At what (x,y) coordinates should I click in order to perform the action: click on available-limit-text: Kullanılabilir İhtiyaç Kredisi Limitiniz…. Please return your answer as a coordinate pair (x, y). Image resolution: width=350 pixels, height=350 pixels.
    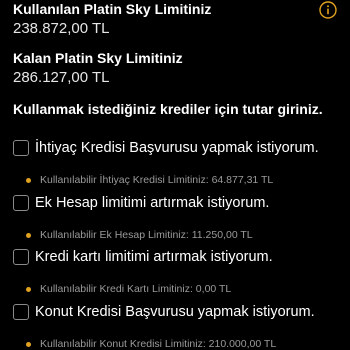
    Looking at the image, I should click on (157, 180).